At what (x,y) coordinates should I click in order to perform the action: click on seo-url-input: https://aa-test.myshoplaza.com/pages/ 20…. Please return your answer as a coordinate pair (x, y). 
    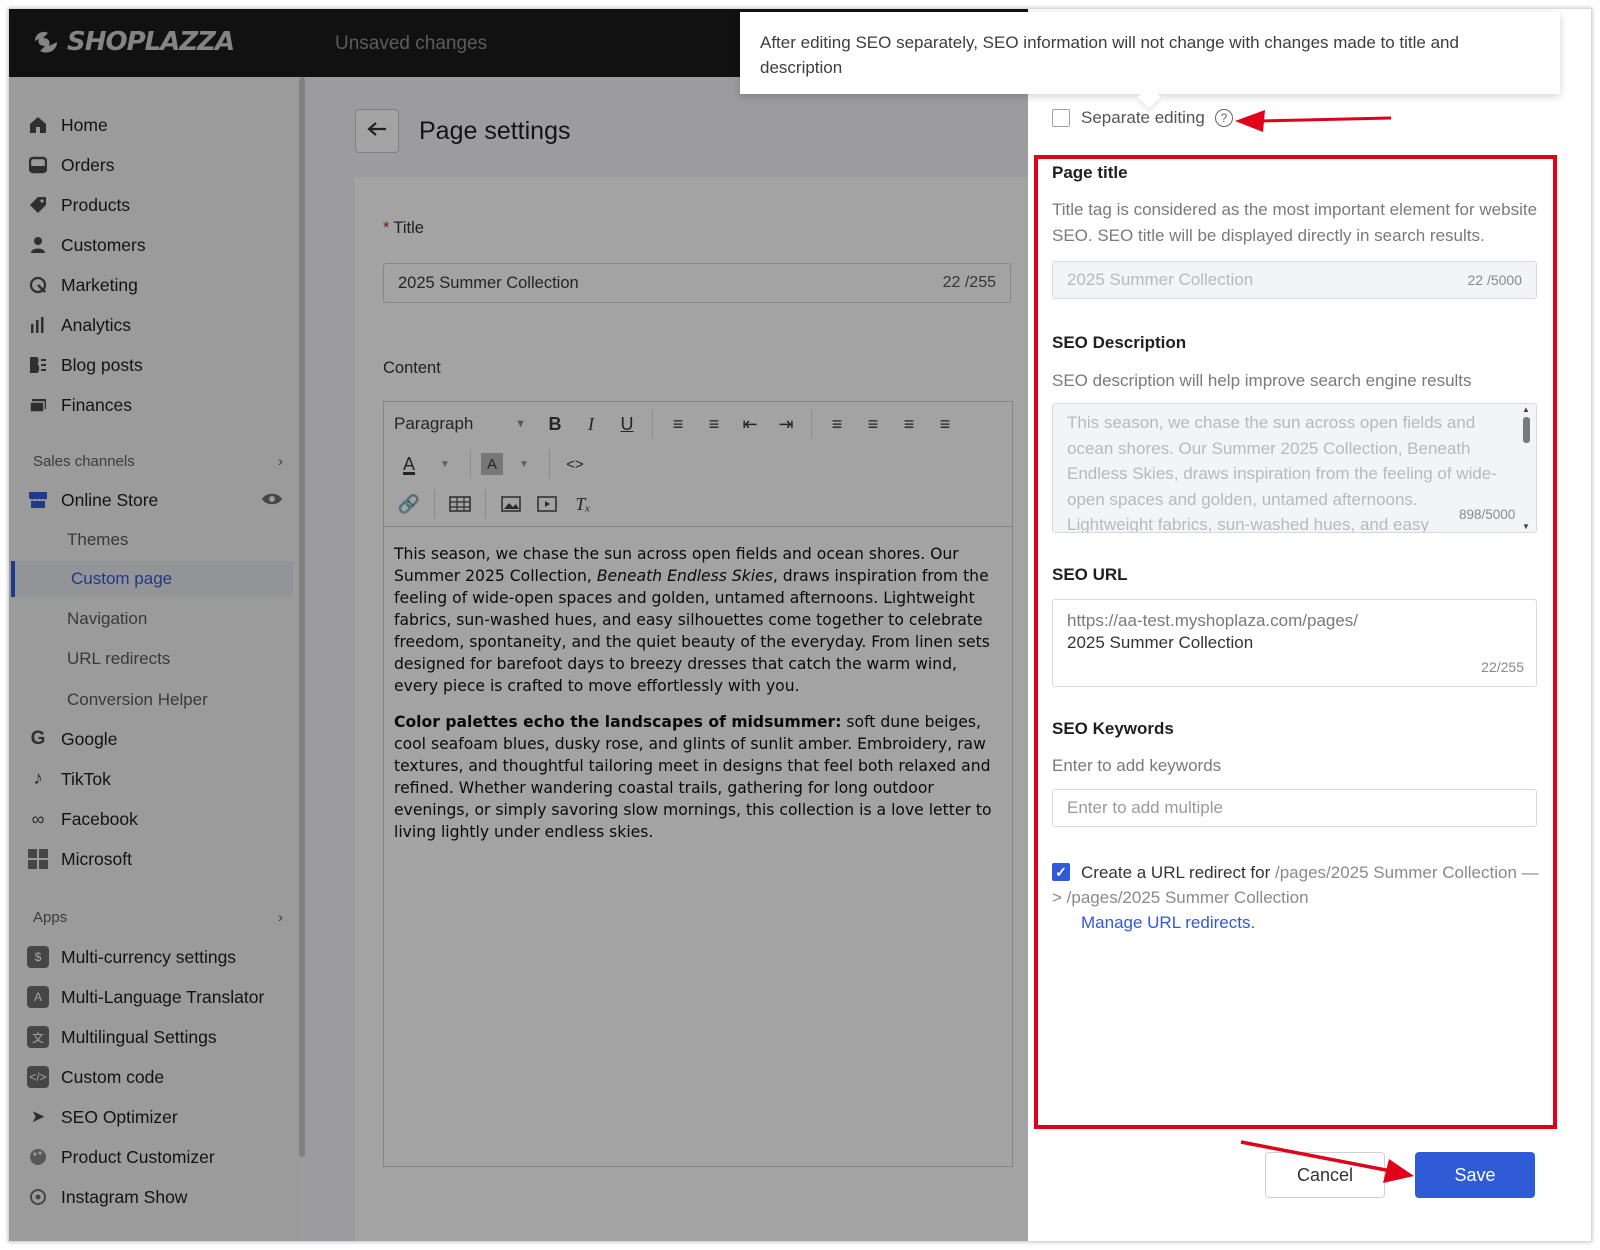
    Looking at the image, I should click on (1294, 643).